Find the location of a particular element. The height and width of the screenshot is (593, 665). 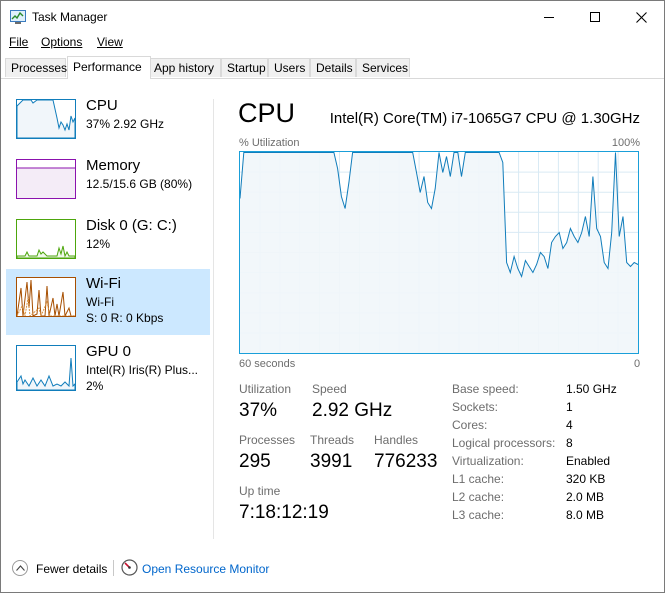

tab-app-history: App history is located at coordinates (184, 67).